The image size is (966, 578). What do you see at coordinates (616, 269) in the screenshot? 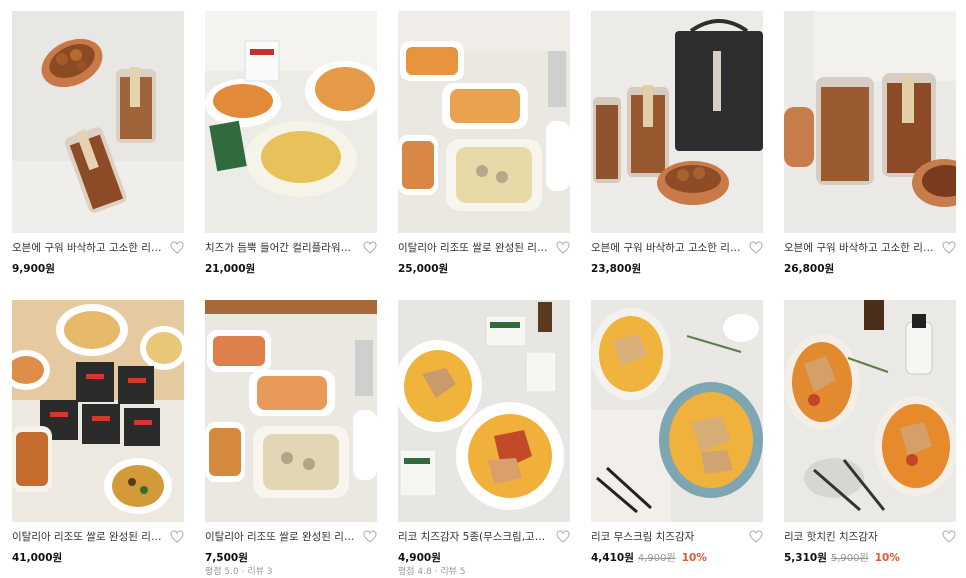
I see `product-price: 23,800원` at bounding box center [616, 269].